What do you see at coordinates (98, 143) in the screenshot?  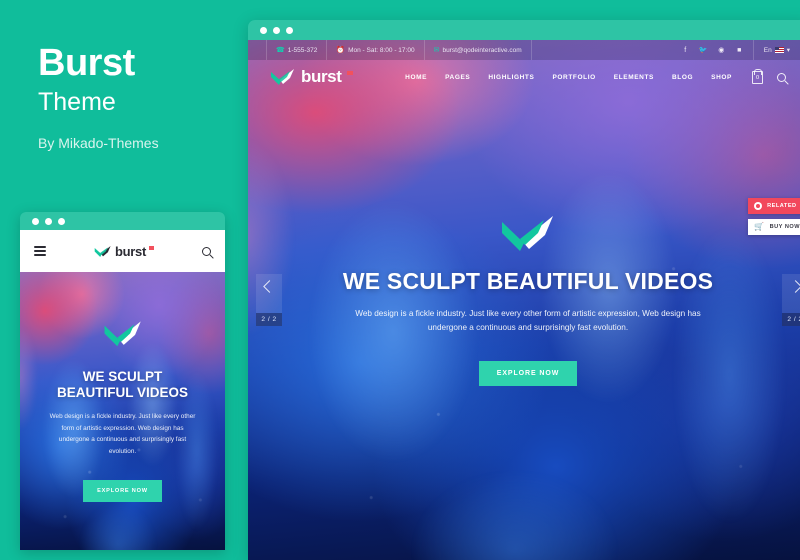 I see `promo-byline: By Mikado-Themes` at bounding box center [98, 143].